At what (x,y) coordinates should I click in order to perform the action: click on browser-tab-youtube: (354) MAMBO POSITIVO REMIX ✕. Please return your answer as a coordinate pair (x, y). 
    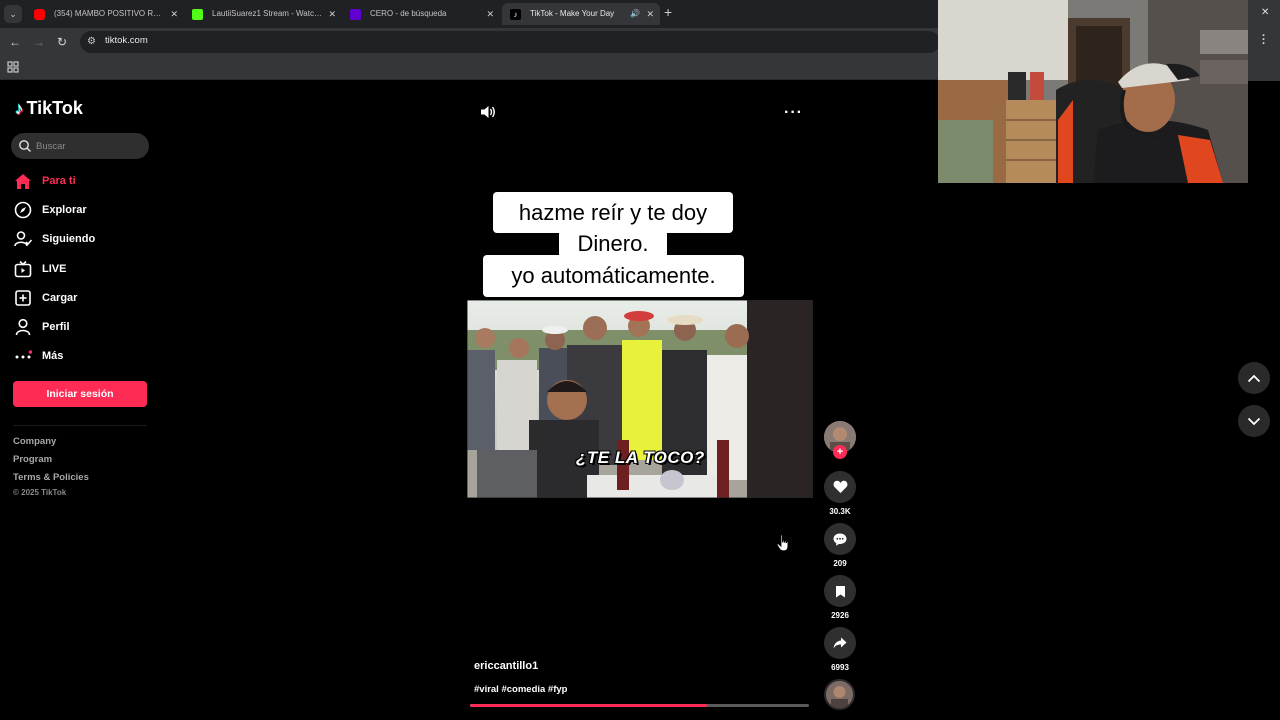
    Looking at the image, I should click on (105, 14).